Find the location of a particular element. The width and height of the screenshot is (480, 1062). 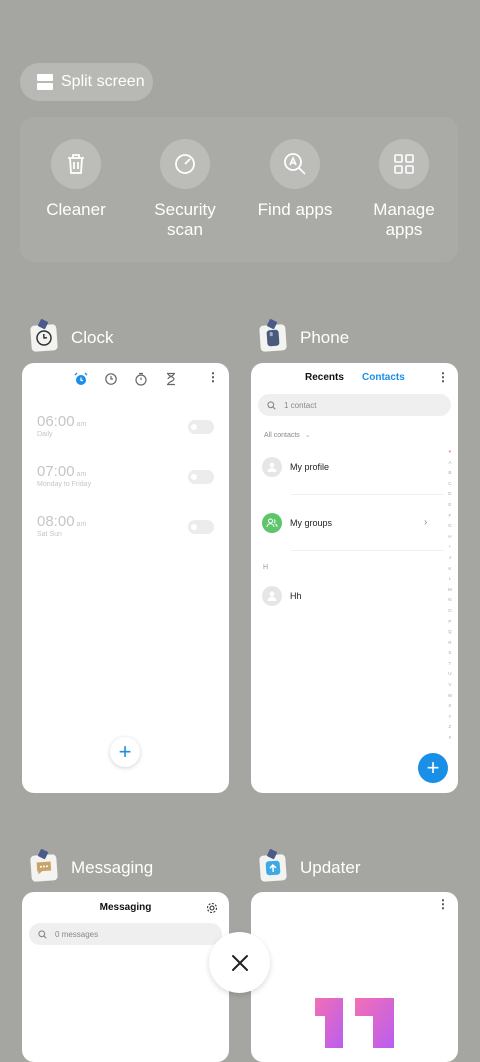

contact-row: Hh is located at coordinates (282, 596).